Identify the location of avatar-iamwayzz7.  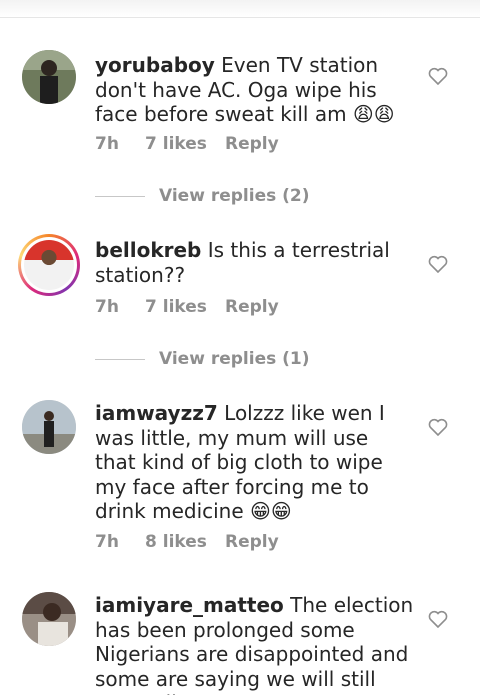
(49, 427).